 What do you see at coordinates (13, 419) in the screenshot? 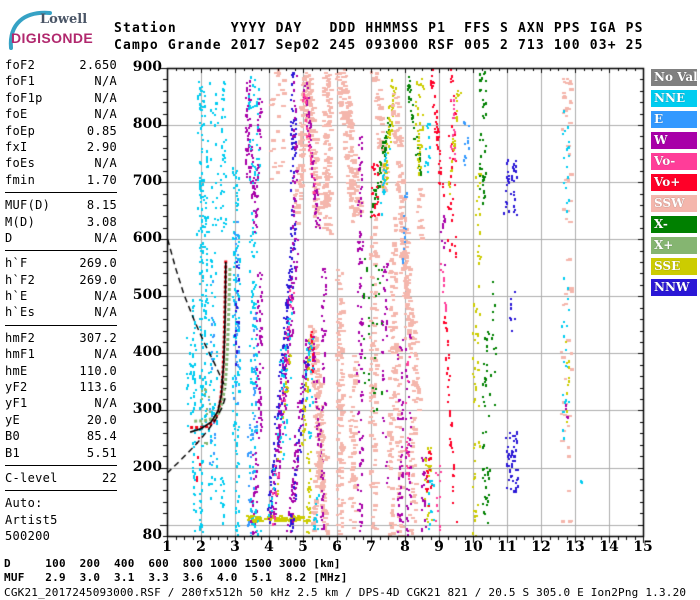
I see `param-name: yE` at bounding box center [13, 419].